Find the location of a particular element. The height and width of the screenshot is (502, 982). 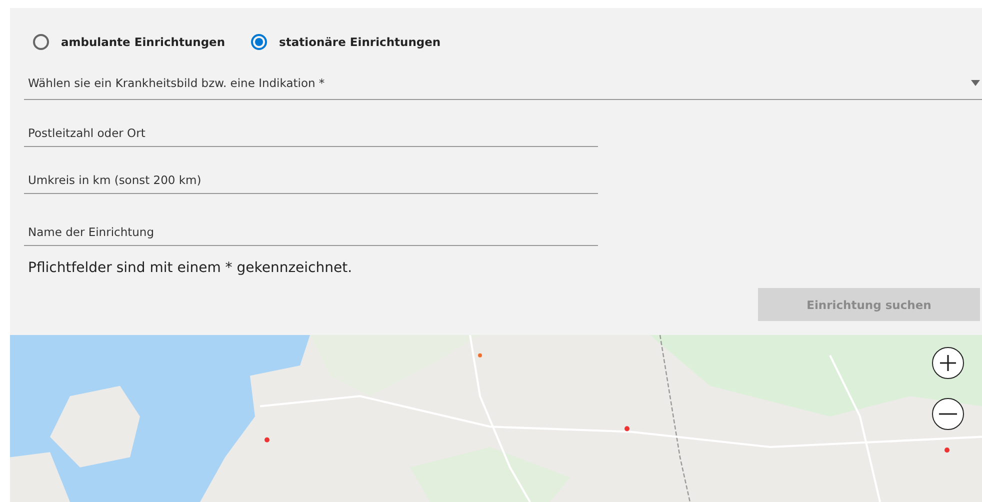

radio-option: stationäre Einrichtungen is located at coordinates (346, 42).